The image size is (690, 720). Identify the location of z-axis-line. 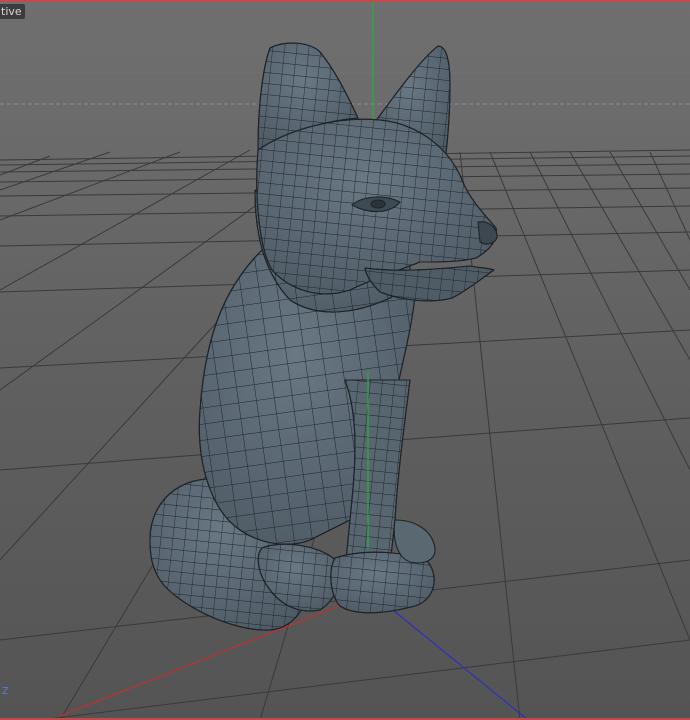
(450, 656).